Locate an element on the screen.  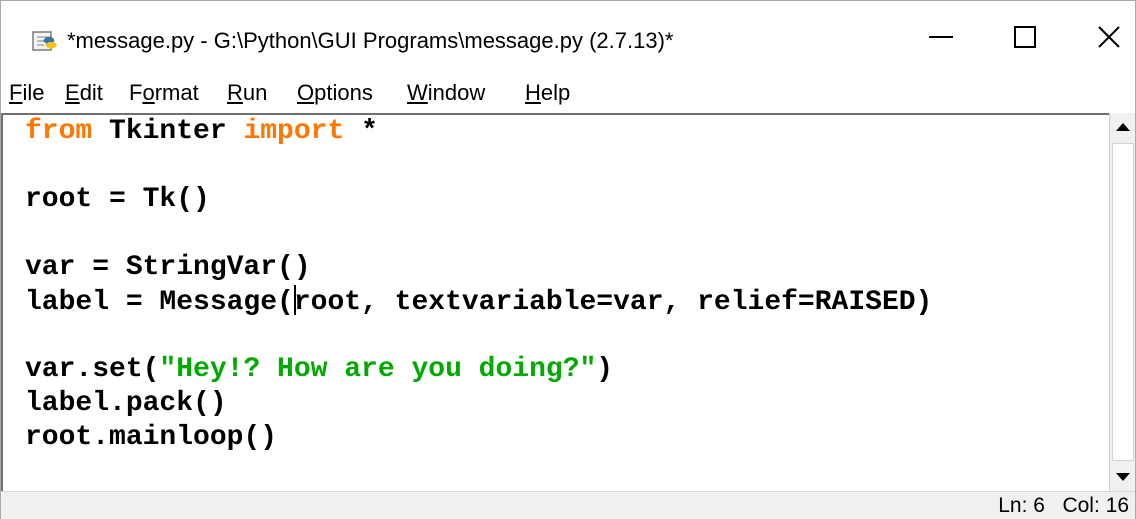
code-line-1: from Tkinter import * is located at coordinates (201, 131).